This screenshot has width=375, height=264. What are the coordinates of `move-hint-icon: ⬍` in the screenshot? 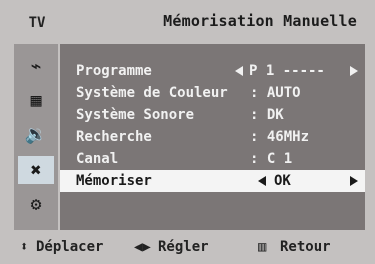 It's located at (24, 247).